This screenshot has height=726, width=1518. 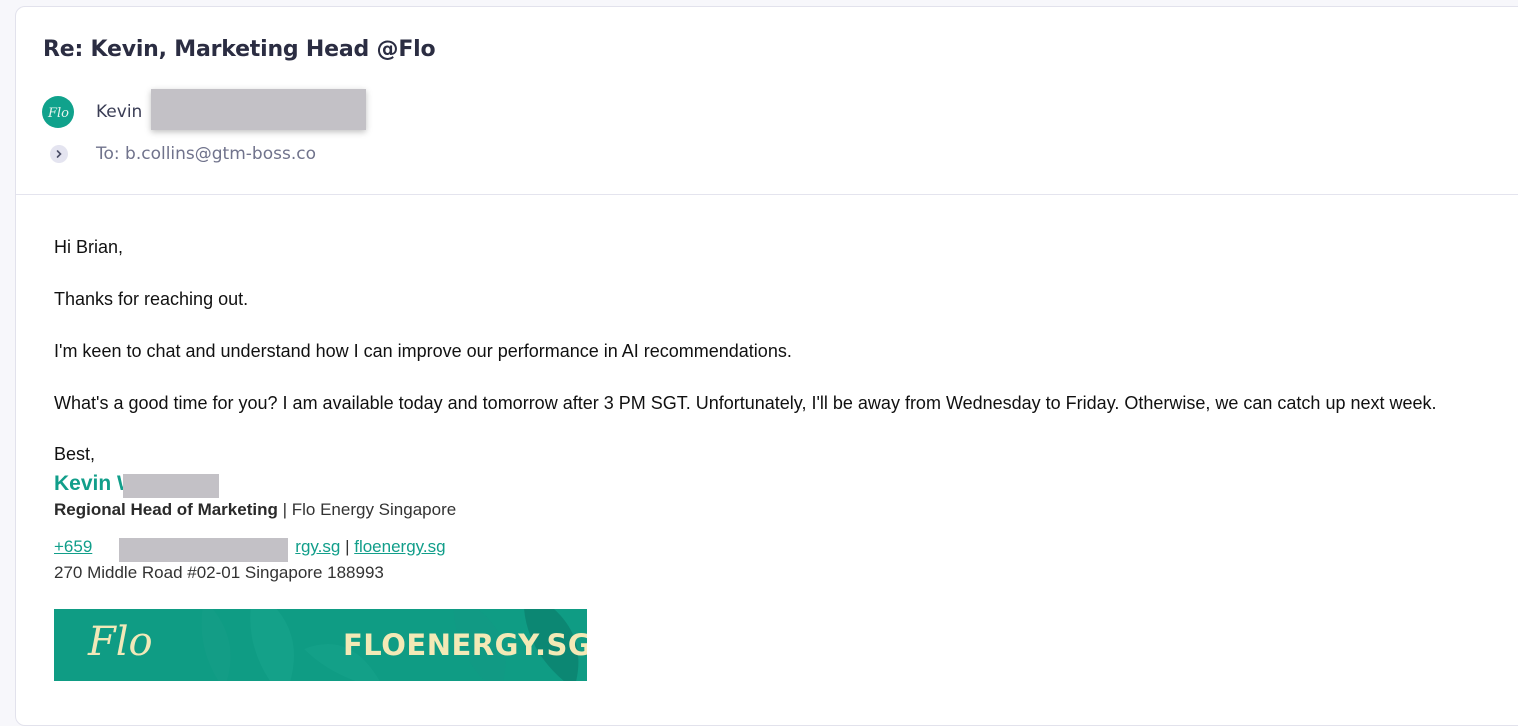 What do you see at coordinates (767, 194) in the screenshot?
I see `header-divider` at bounding box center [767, 194].